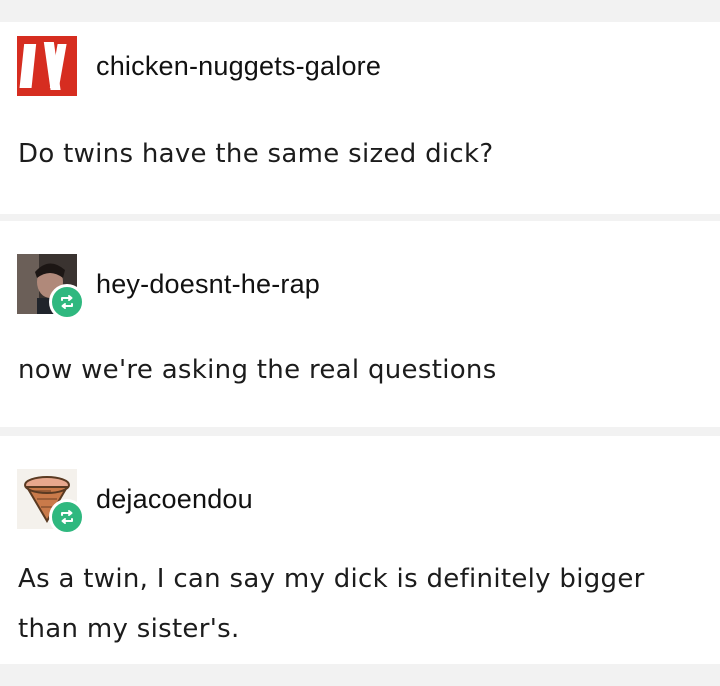 The height and width of the screenshot is (686, 720). I want to click on username-link: dejacoendou, so click(174, 499).